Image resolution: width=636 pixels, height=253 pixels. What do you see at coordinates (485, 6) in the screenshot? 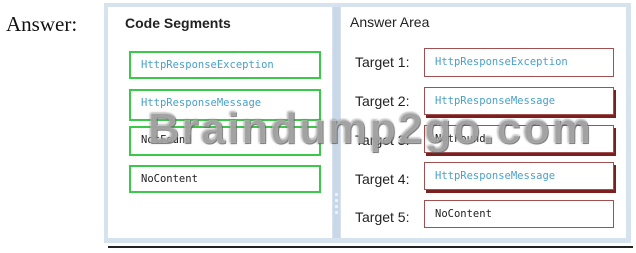
I see `top-resize-grip` at bounding box center [485, 6].